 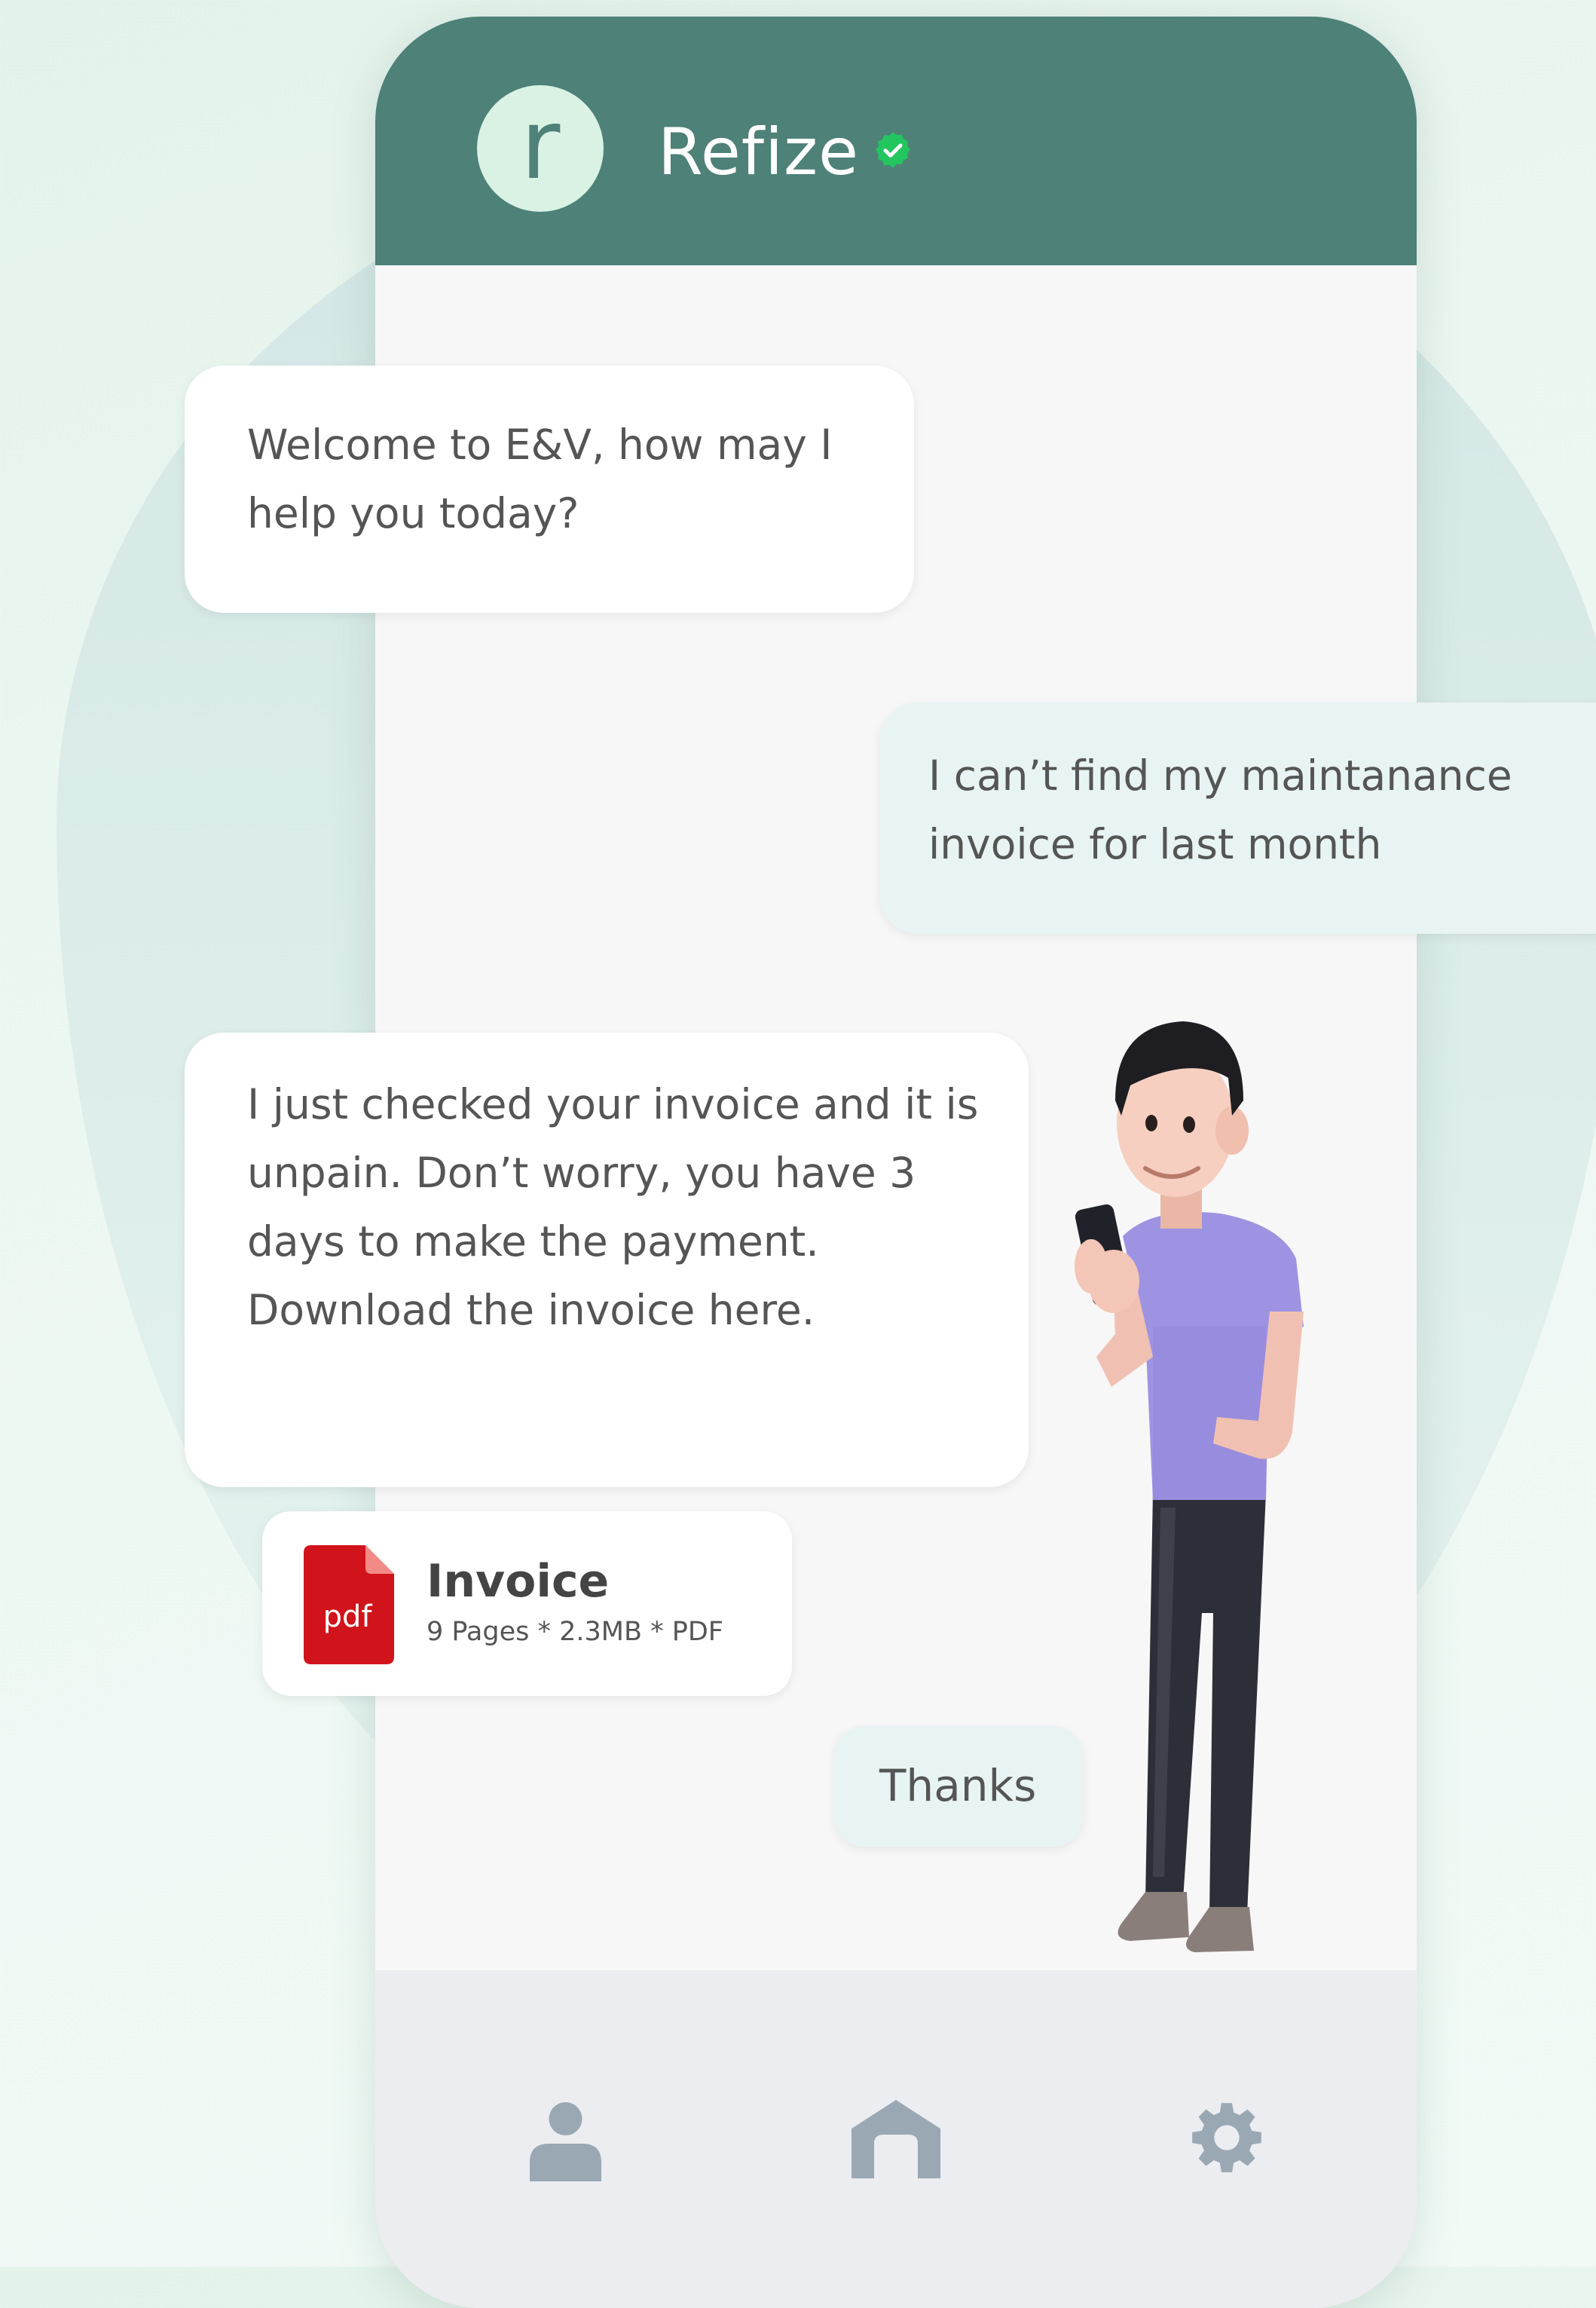 I want to click on pdf-label: pdf, so click(x=348, y=1616).